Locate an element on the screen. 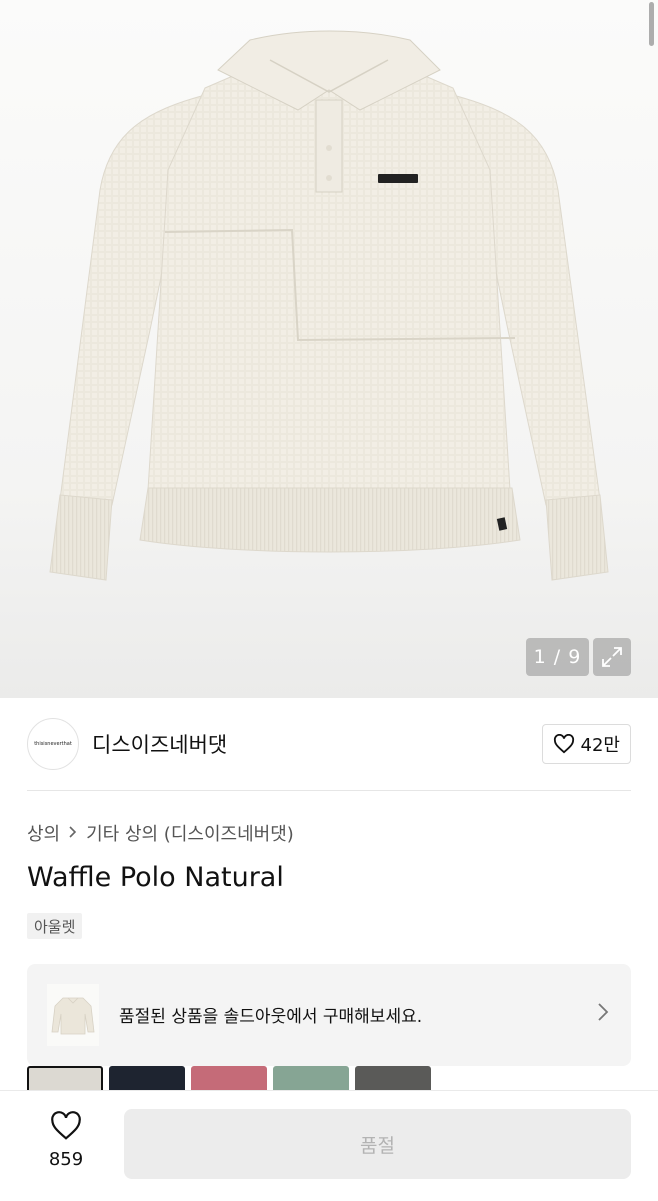  outlet-tag: 아울렛 is located at coordinates (55, 926).